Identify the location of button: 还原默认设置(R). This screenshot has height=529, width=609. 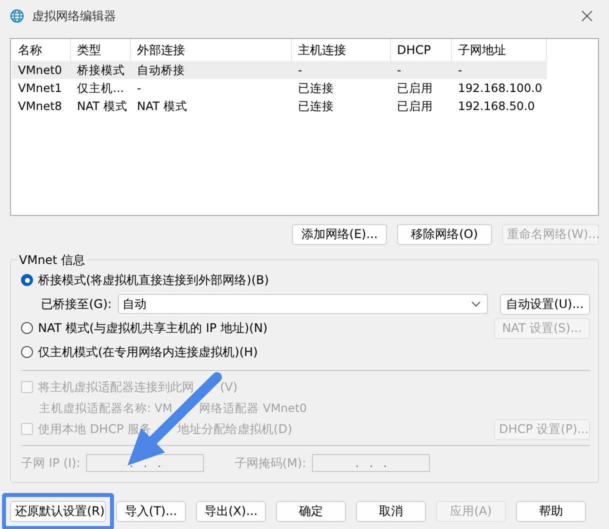
(58, 511).